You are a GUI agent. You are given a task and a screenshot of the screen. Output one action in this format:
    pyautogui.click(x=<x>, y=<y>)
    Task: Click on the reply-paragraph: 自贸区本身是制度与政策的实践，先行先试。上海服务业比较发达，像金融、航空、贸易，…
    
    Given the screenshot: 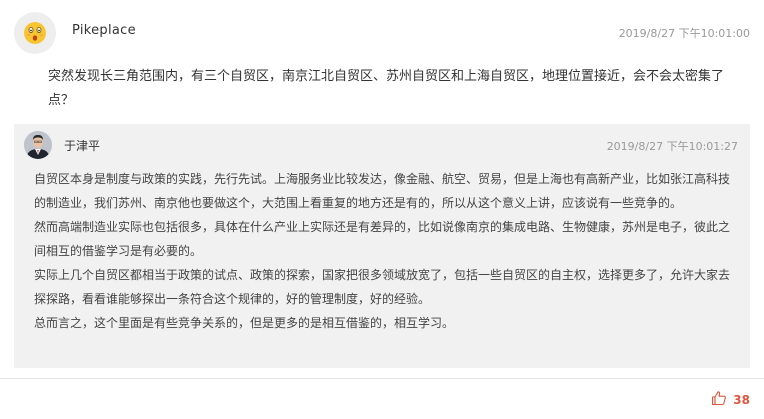 What is the action you would take?
    pyautogui.click(x=382, y=191)
    